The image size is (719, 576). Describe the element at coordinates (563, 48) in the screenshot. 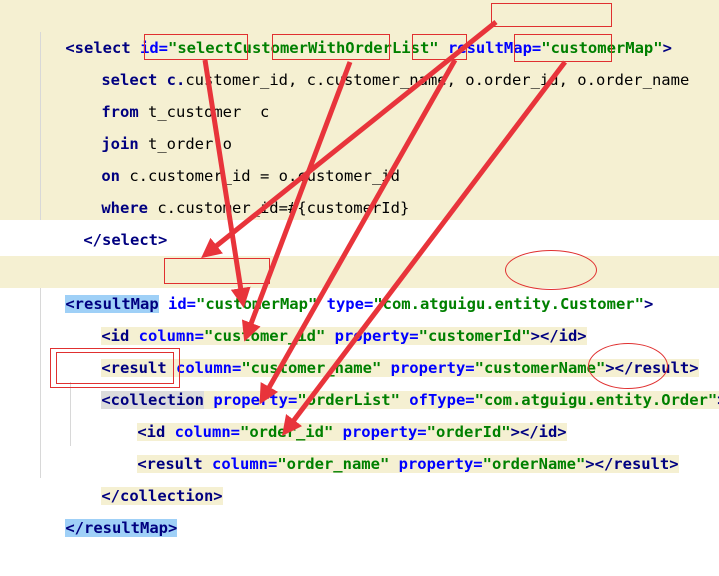

I see `annotation-box-order-name` at that location.